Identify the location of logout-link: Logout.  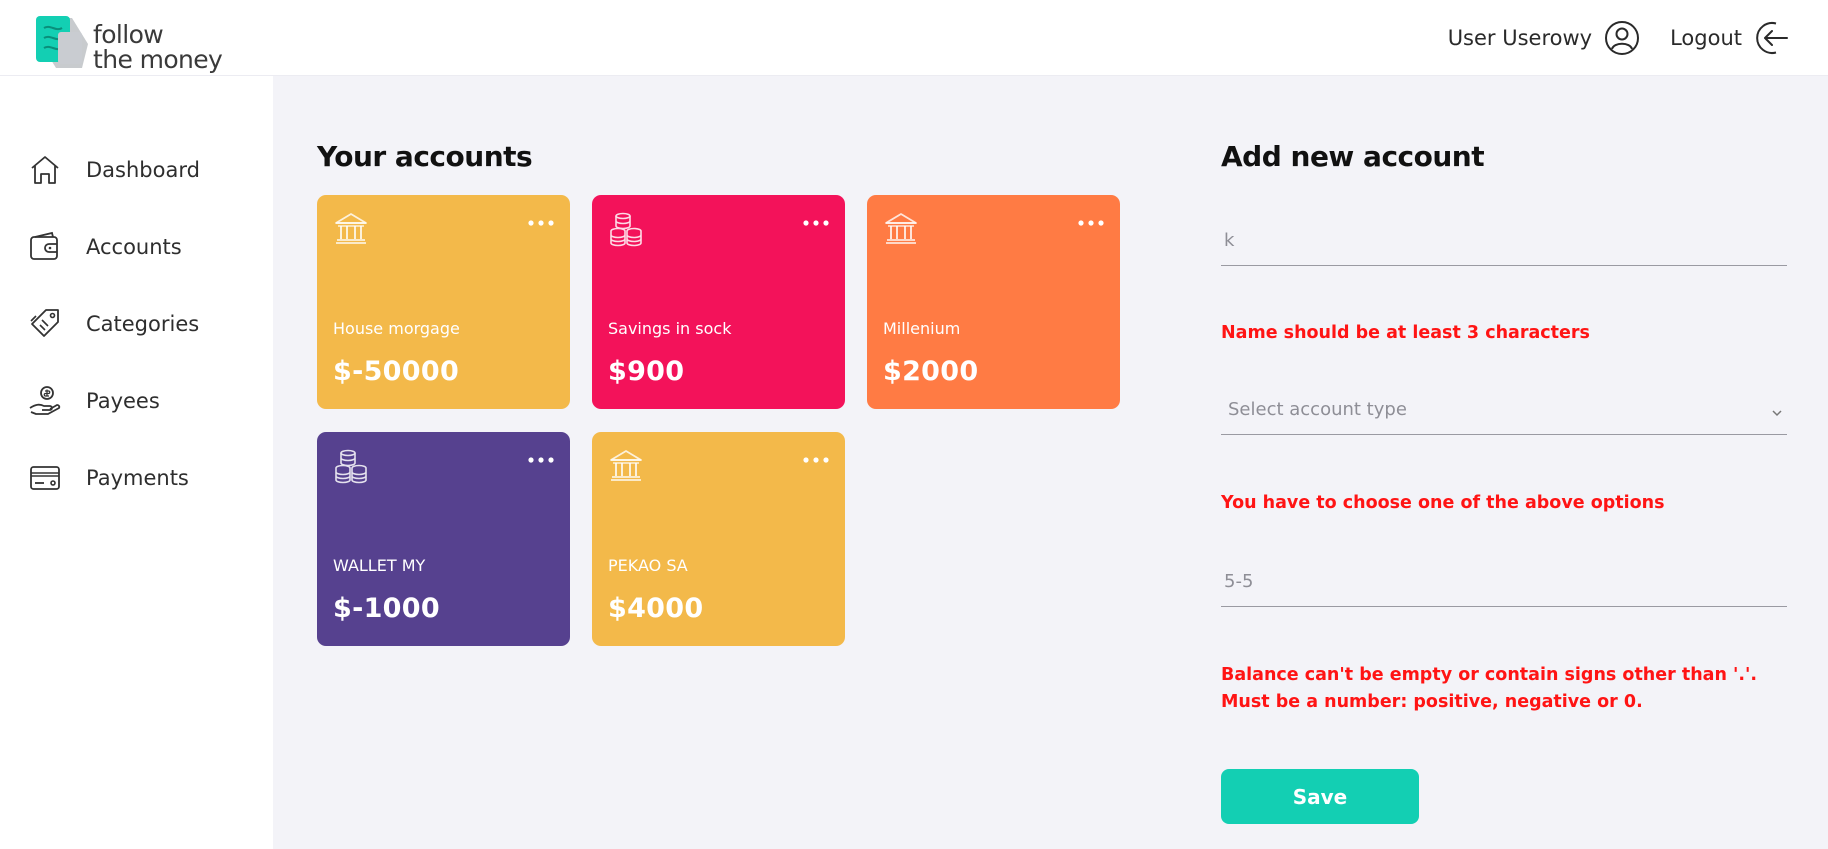
(1706, 38).